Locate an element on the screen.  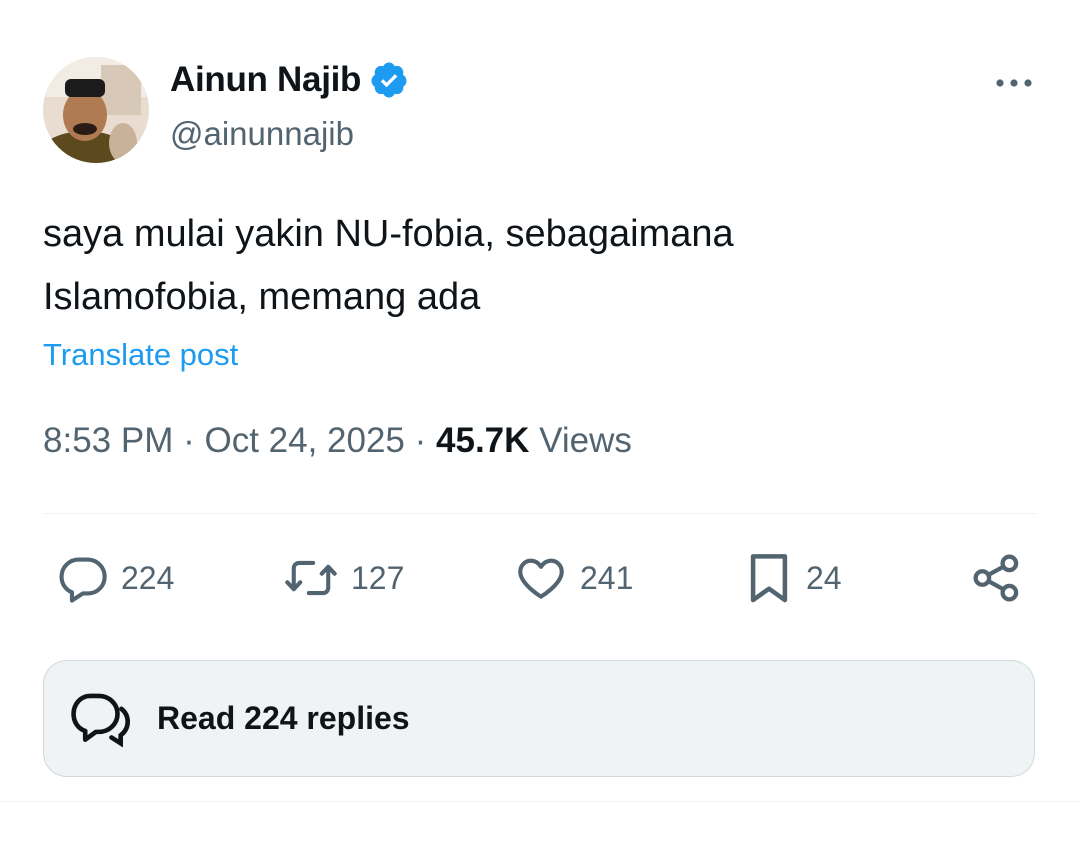
views-count: 45.7K is located at coordinates (482, 440).